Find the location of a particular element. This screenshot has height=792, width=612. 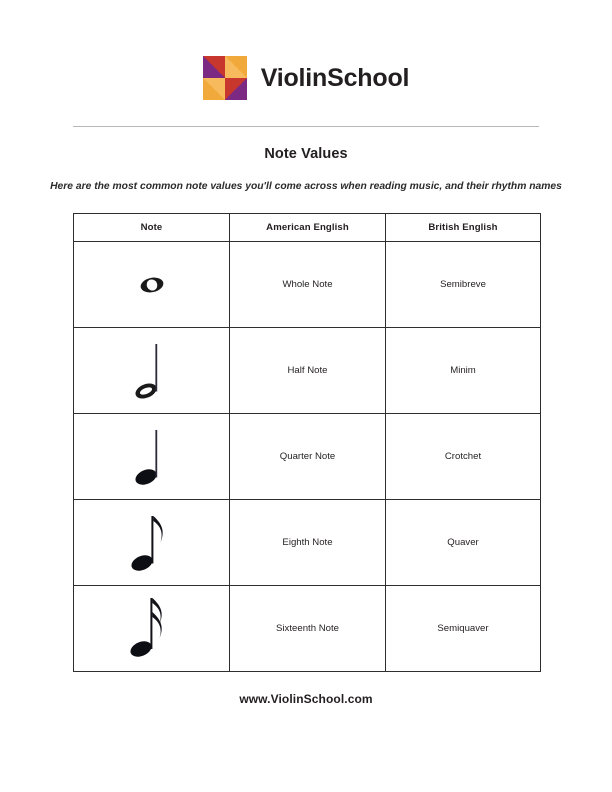

header-divider is located at coordinates (306, 126).